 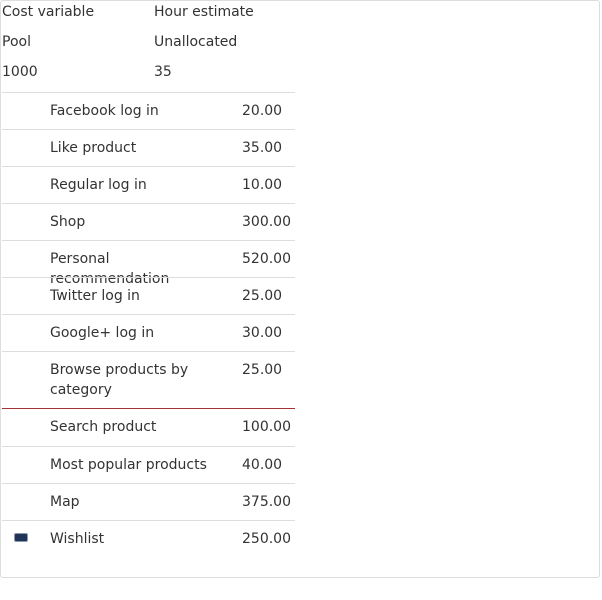 What do you see at coordinates (95, 296) in the screenshot?
I see `item-name: Twitter log in` at bounding box center [95, 296].